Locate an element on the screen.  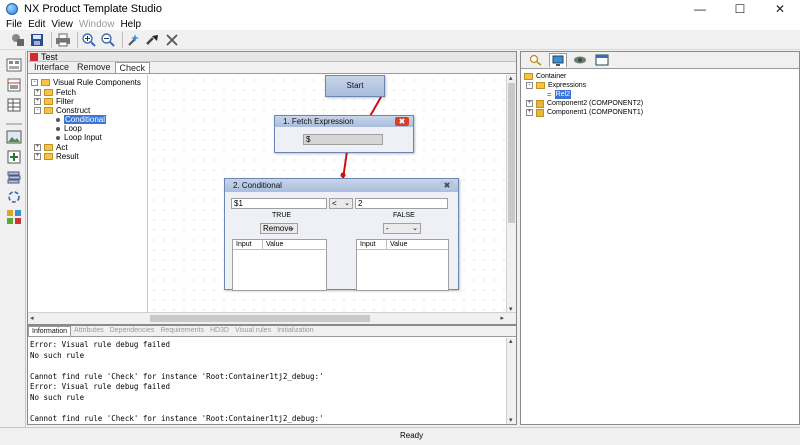
window-tab-icon is located at coordinates (602, 60).